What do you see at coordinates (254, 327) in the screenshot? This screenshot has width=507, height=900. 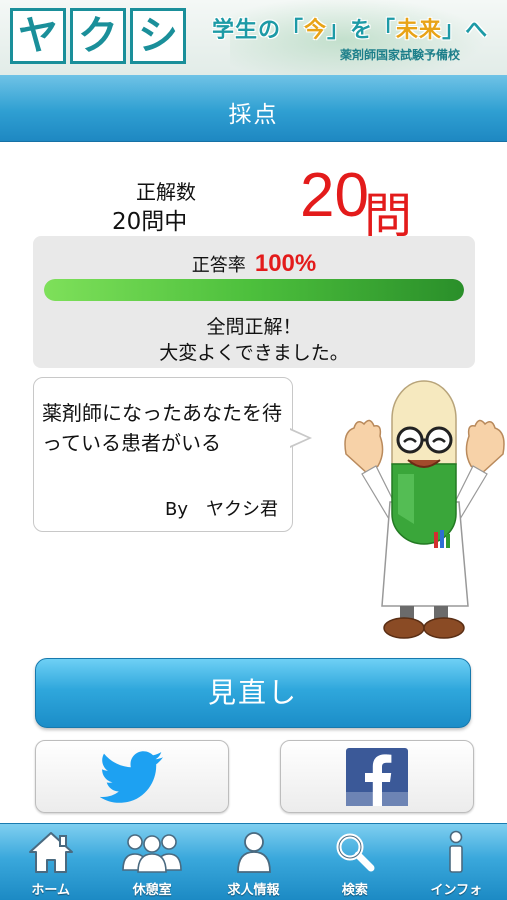 I see `result-line-1: 全問正解！` at bounding box center [254, 327].